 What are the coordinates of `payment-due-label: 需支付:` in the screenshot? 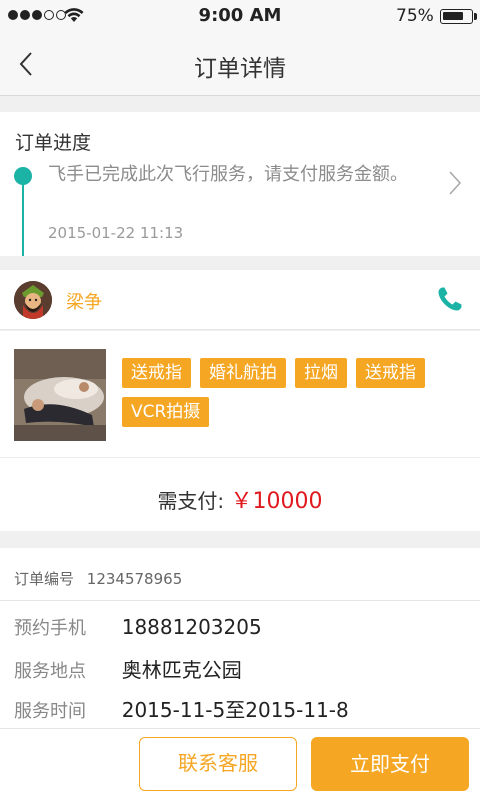 It's located at (191, 501).